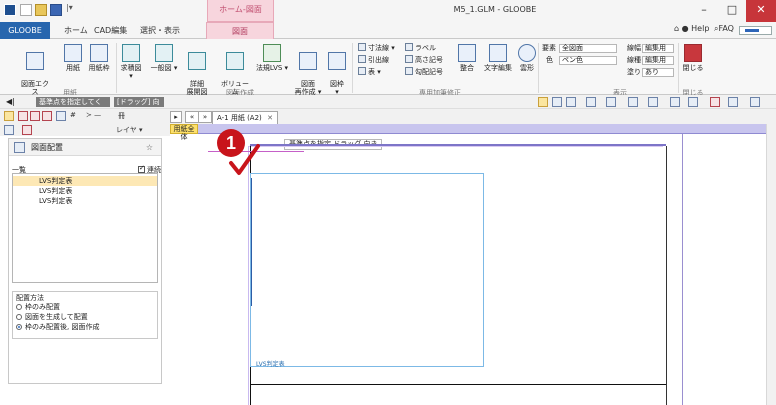 The width and height of the screenshot is (776, 405). Describe the element at coordinates (160, 30) in the screenshot. I see `tab-select-display: 選択・表示` at that location.